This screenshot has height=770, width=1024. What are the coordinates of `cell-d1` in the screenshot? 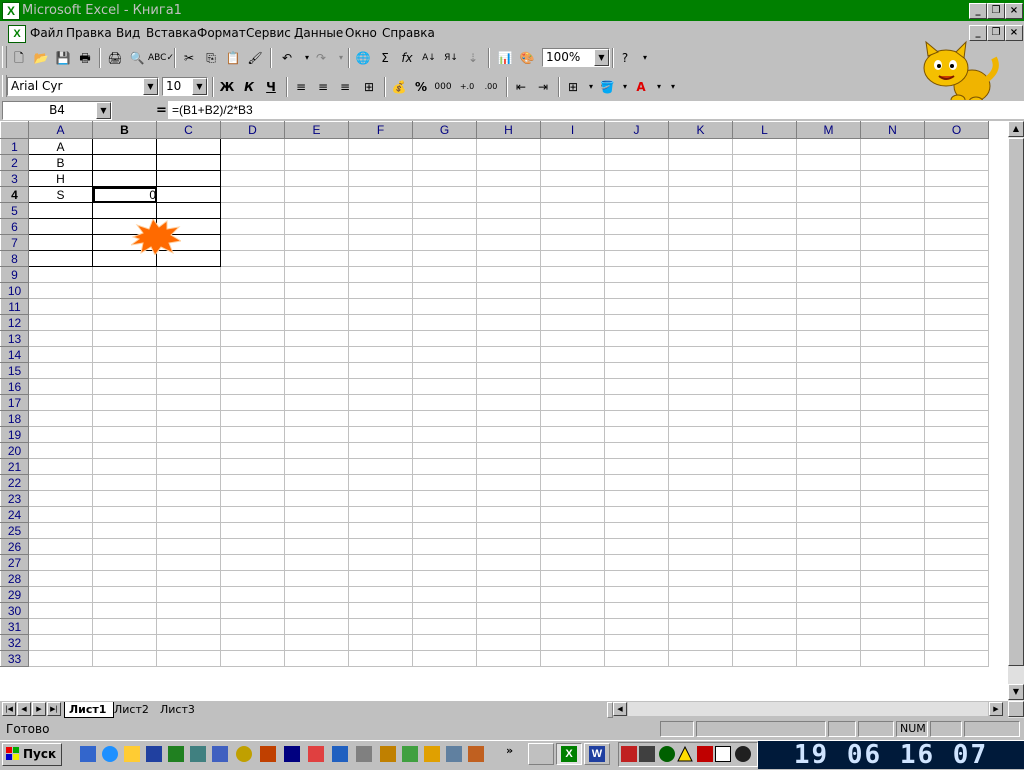 It's located at (252, 146).